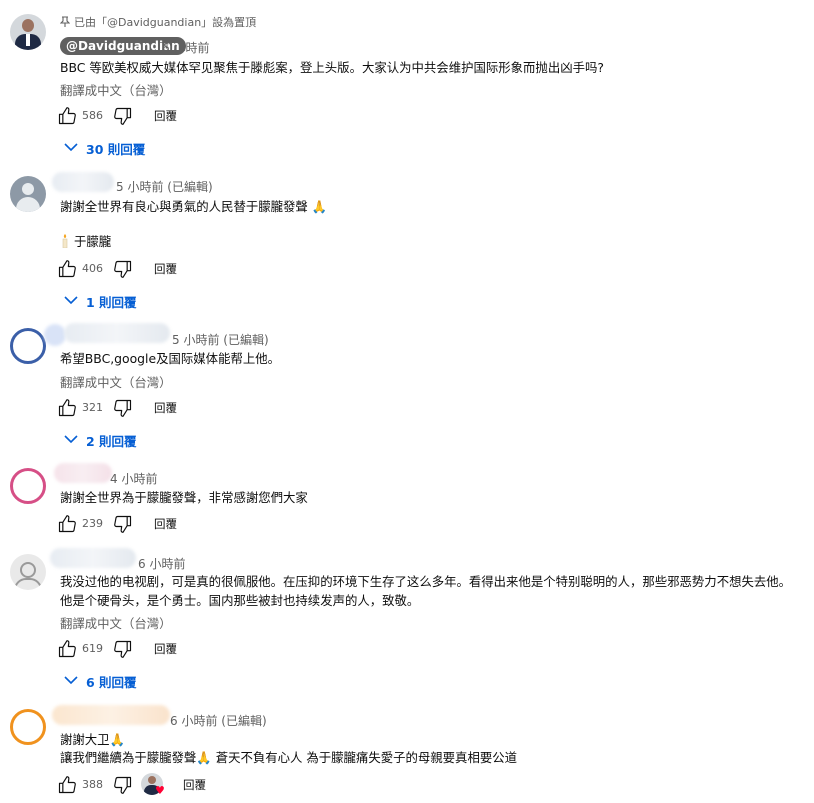  Describe the element at coordinates (160, 790) in the screenshot. I see `heart-icon: ♥` at that location.